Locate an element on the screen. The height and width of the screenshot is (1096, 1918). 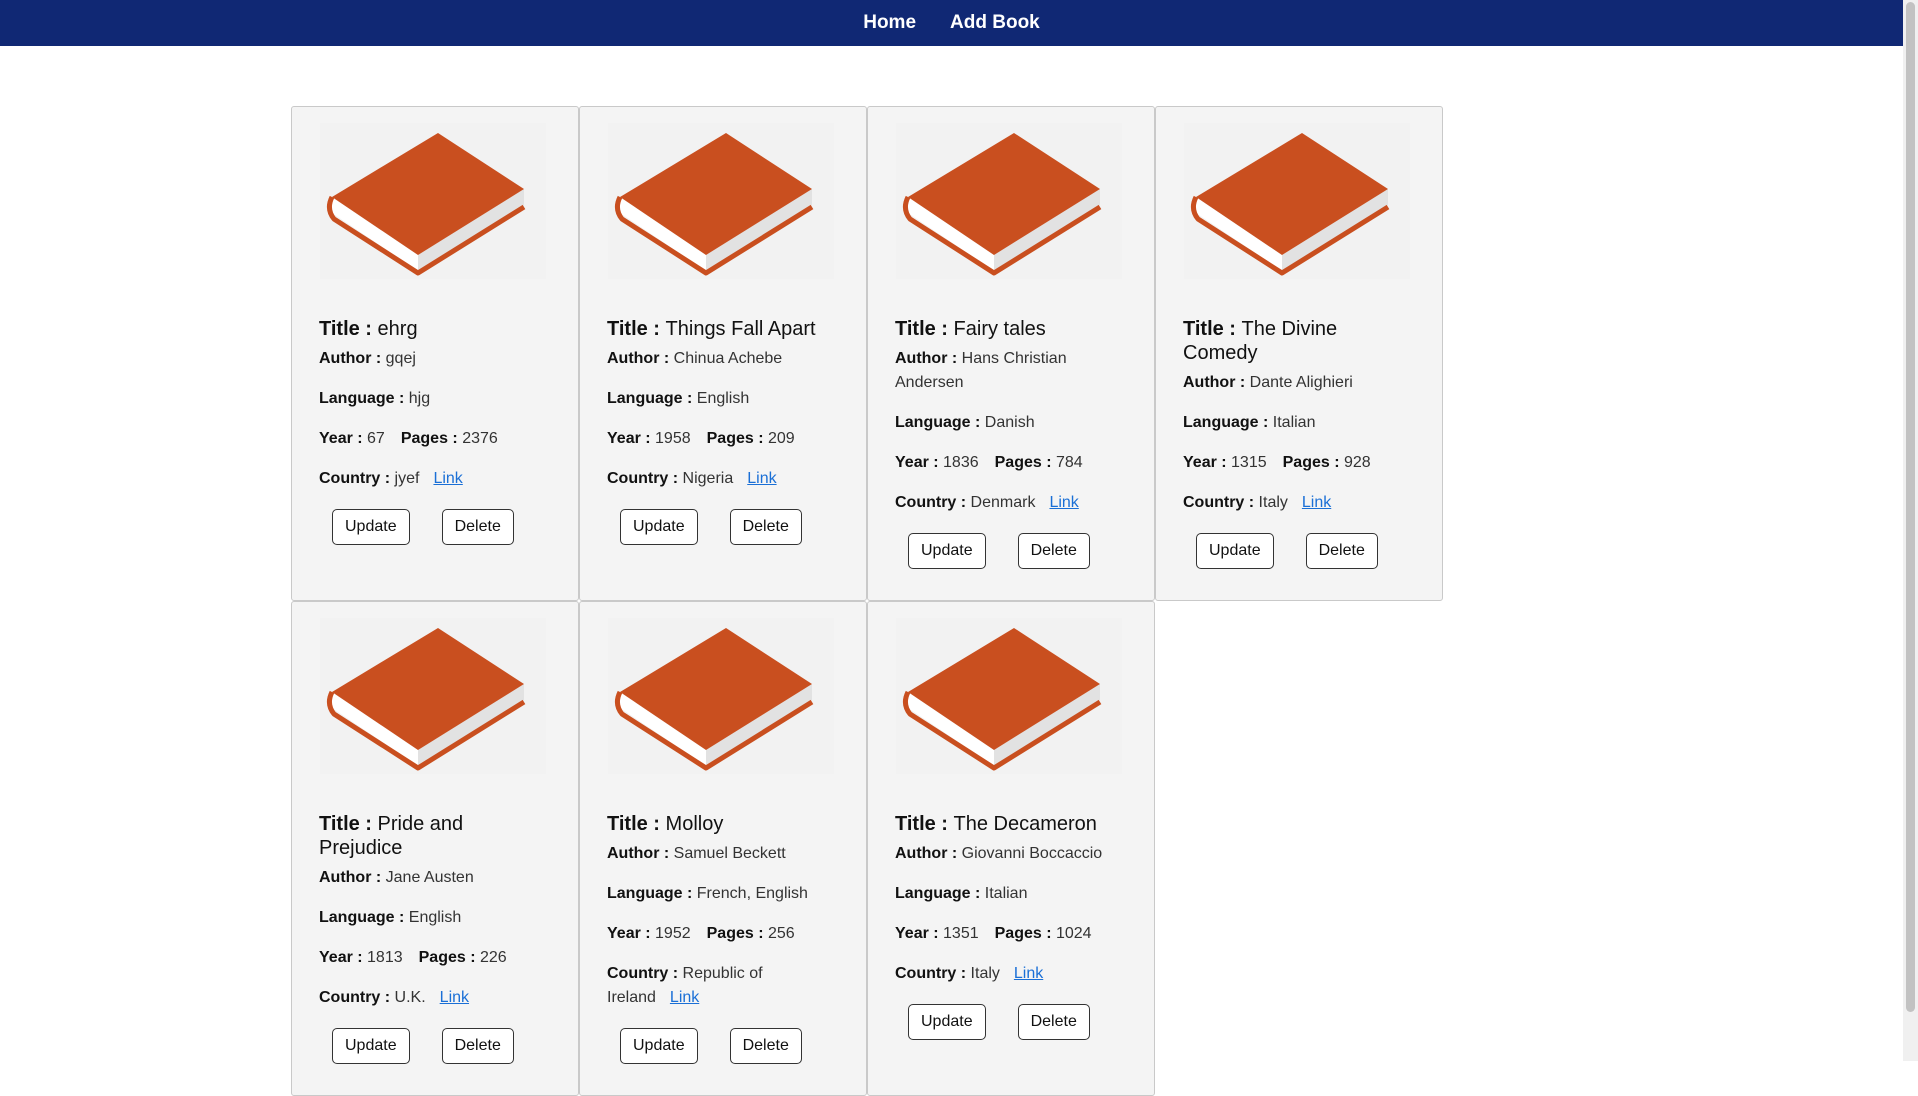
book-year: 1958 is located at coordinates (673, 438).